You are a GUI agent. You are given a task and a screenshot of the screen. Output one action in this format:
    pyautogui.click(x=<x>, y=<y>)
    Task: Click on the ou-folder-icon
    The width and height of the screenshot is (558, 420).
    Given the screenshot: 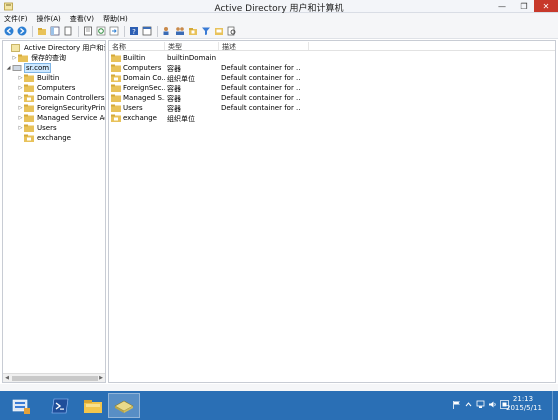 What is the action you would take?
    pyautogui.click(x=116, y=118)
    